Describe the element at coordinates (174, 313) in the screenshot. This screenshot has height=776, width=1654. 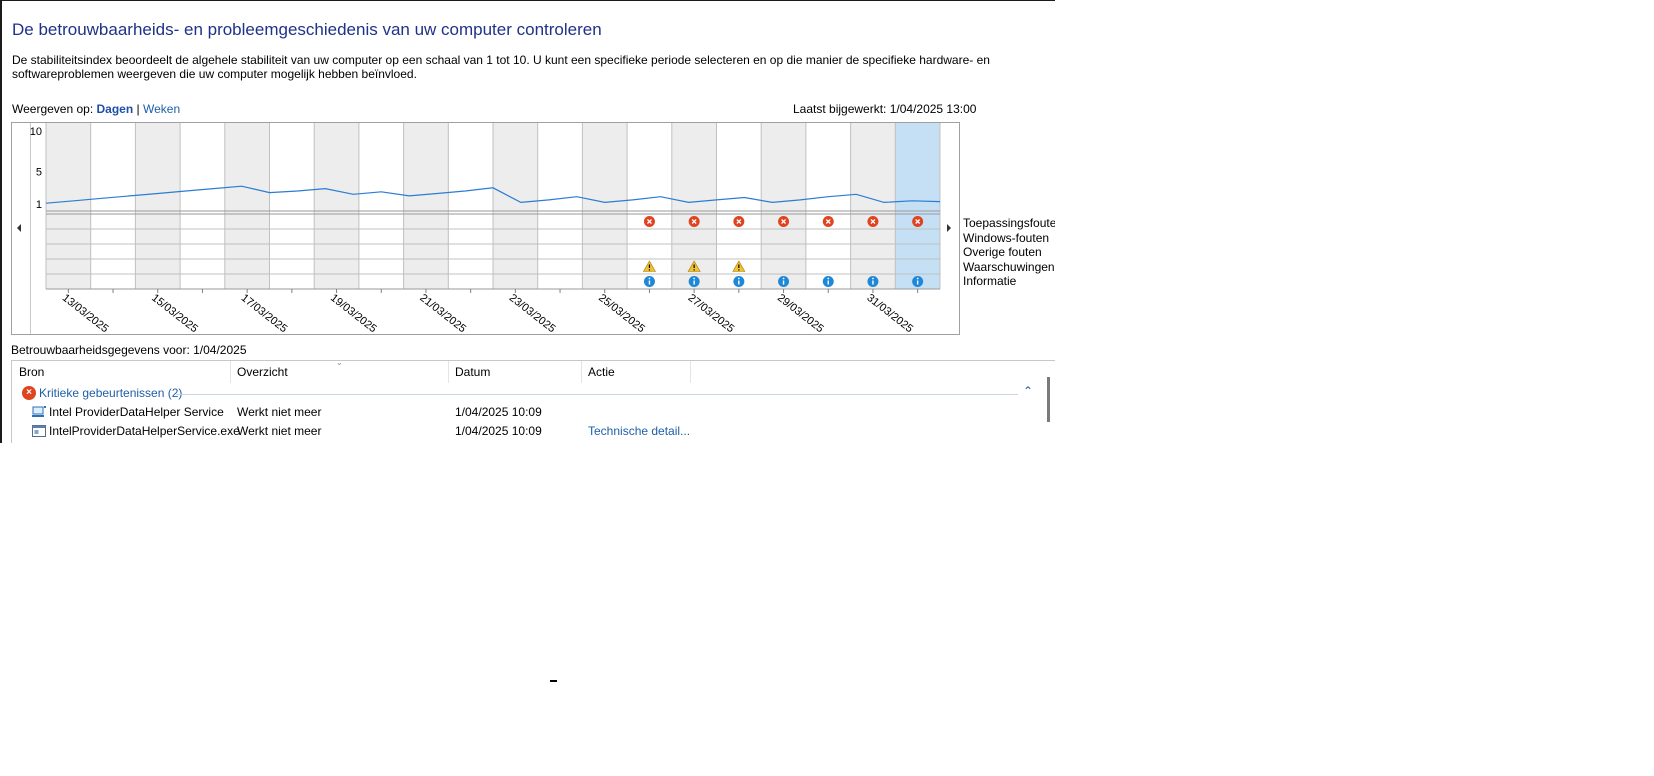
I see `x-tick-label: 15/03/2025` at that location.